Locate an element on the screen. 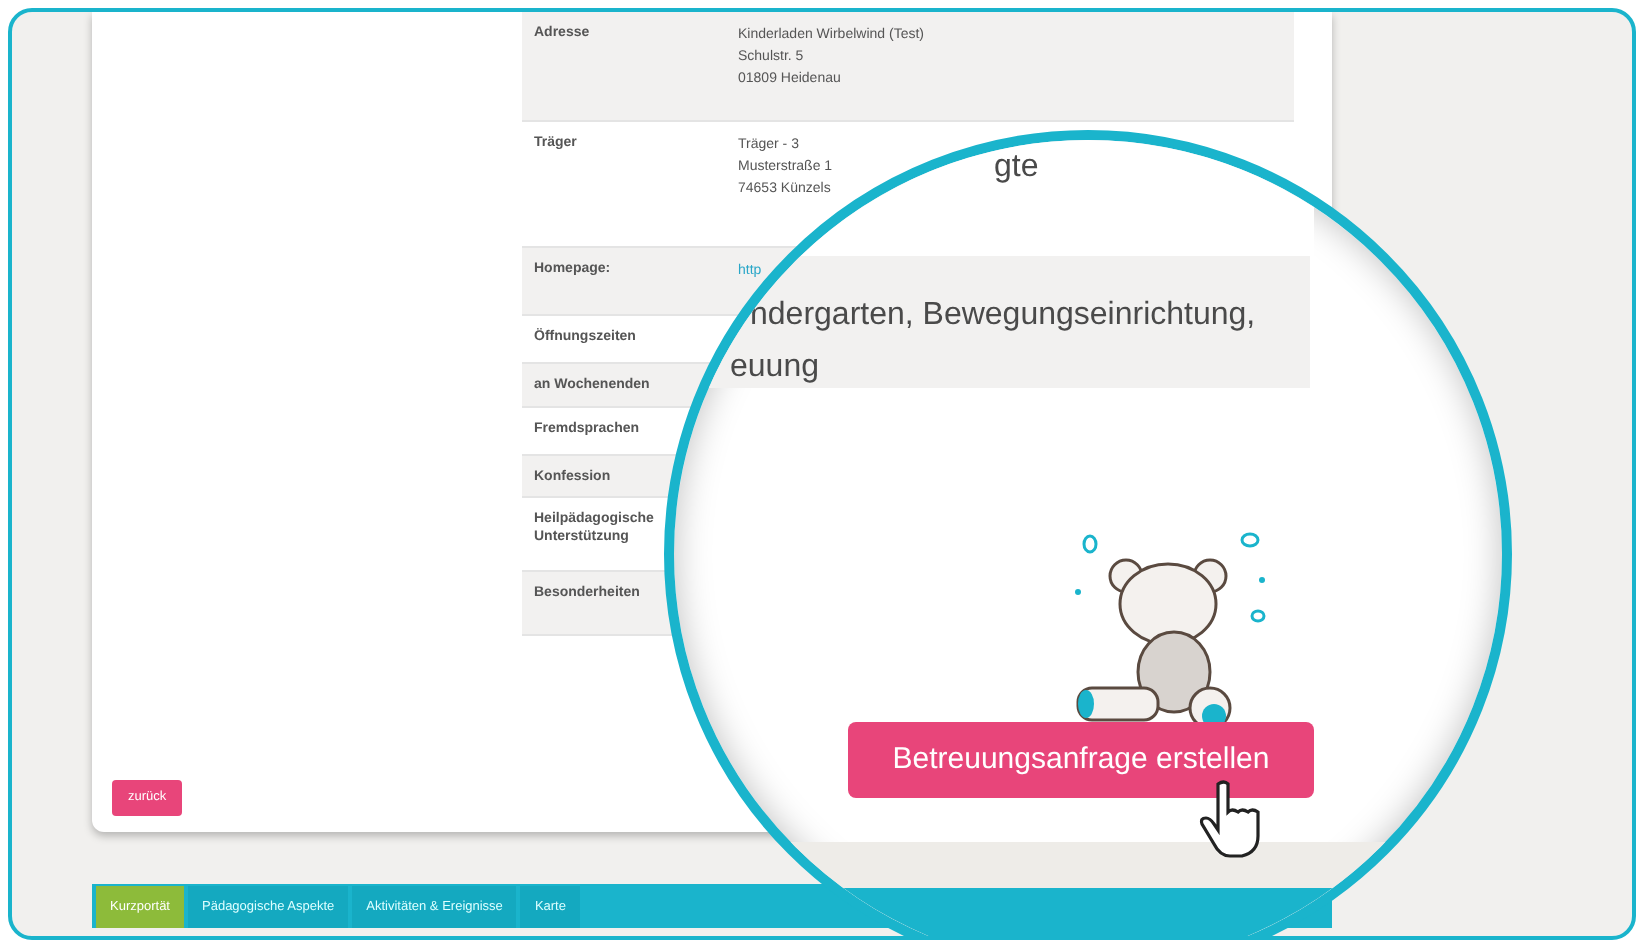  hand-cursor-icon is located at coordinates (1232, 820).